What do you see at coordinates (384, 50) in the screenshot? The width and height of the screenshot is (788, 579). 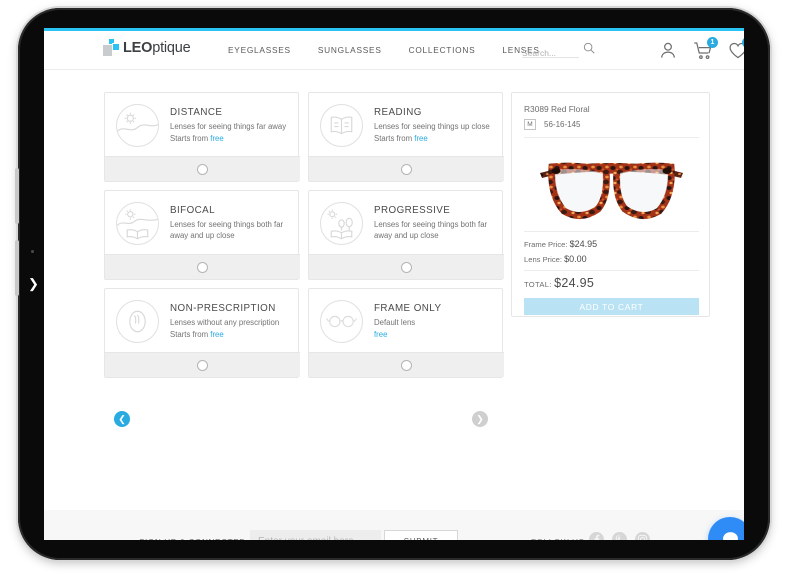 I see `main-navigation: EYEGLASSES SUNGLASSES COLLECTIONS LENSES` at bounding box center [384, 50].